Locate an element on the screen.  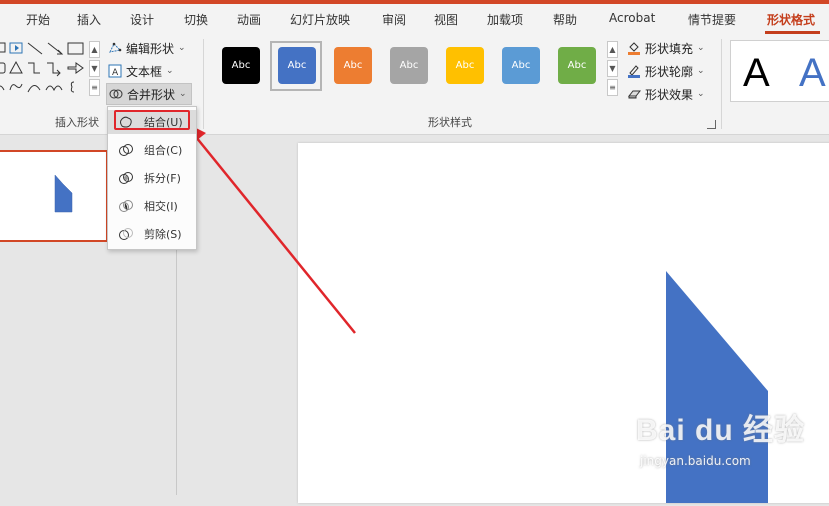
menu-item-label: 剪除(S) is located at coordinates (163, 234).